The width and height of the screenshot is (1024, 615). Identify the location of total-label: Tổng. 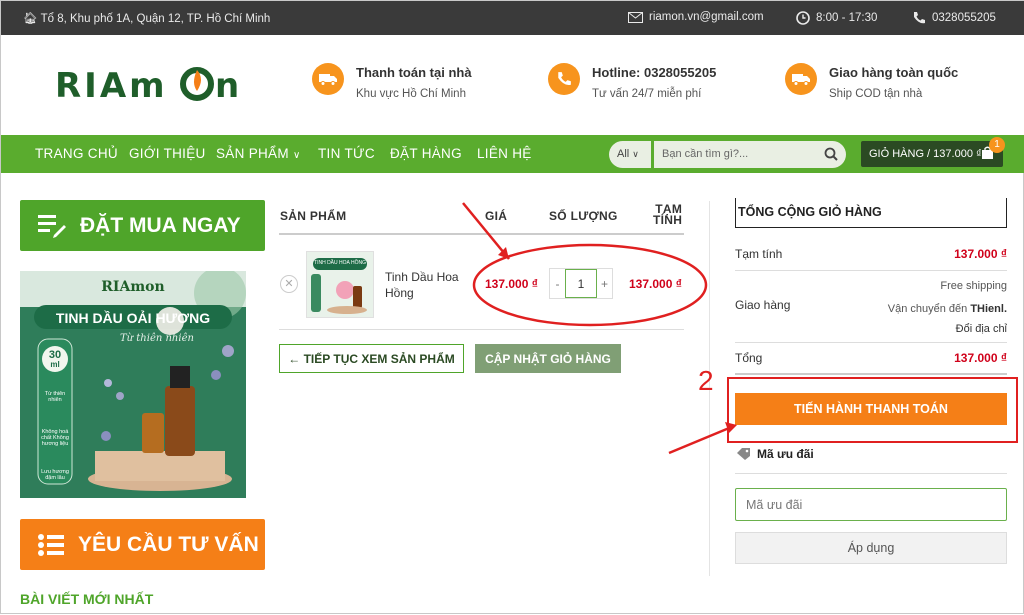
(749, 358).